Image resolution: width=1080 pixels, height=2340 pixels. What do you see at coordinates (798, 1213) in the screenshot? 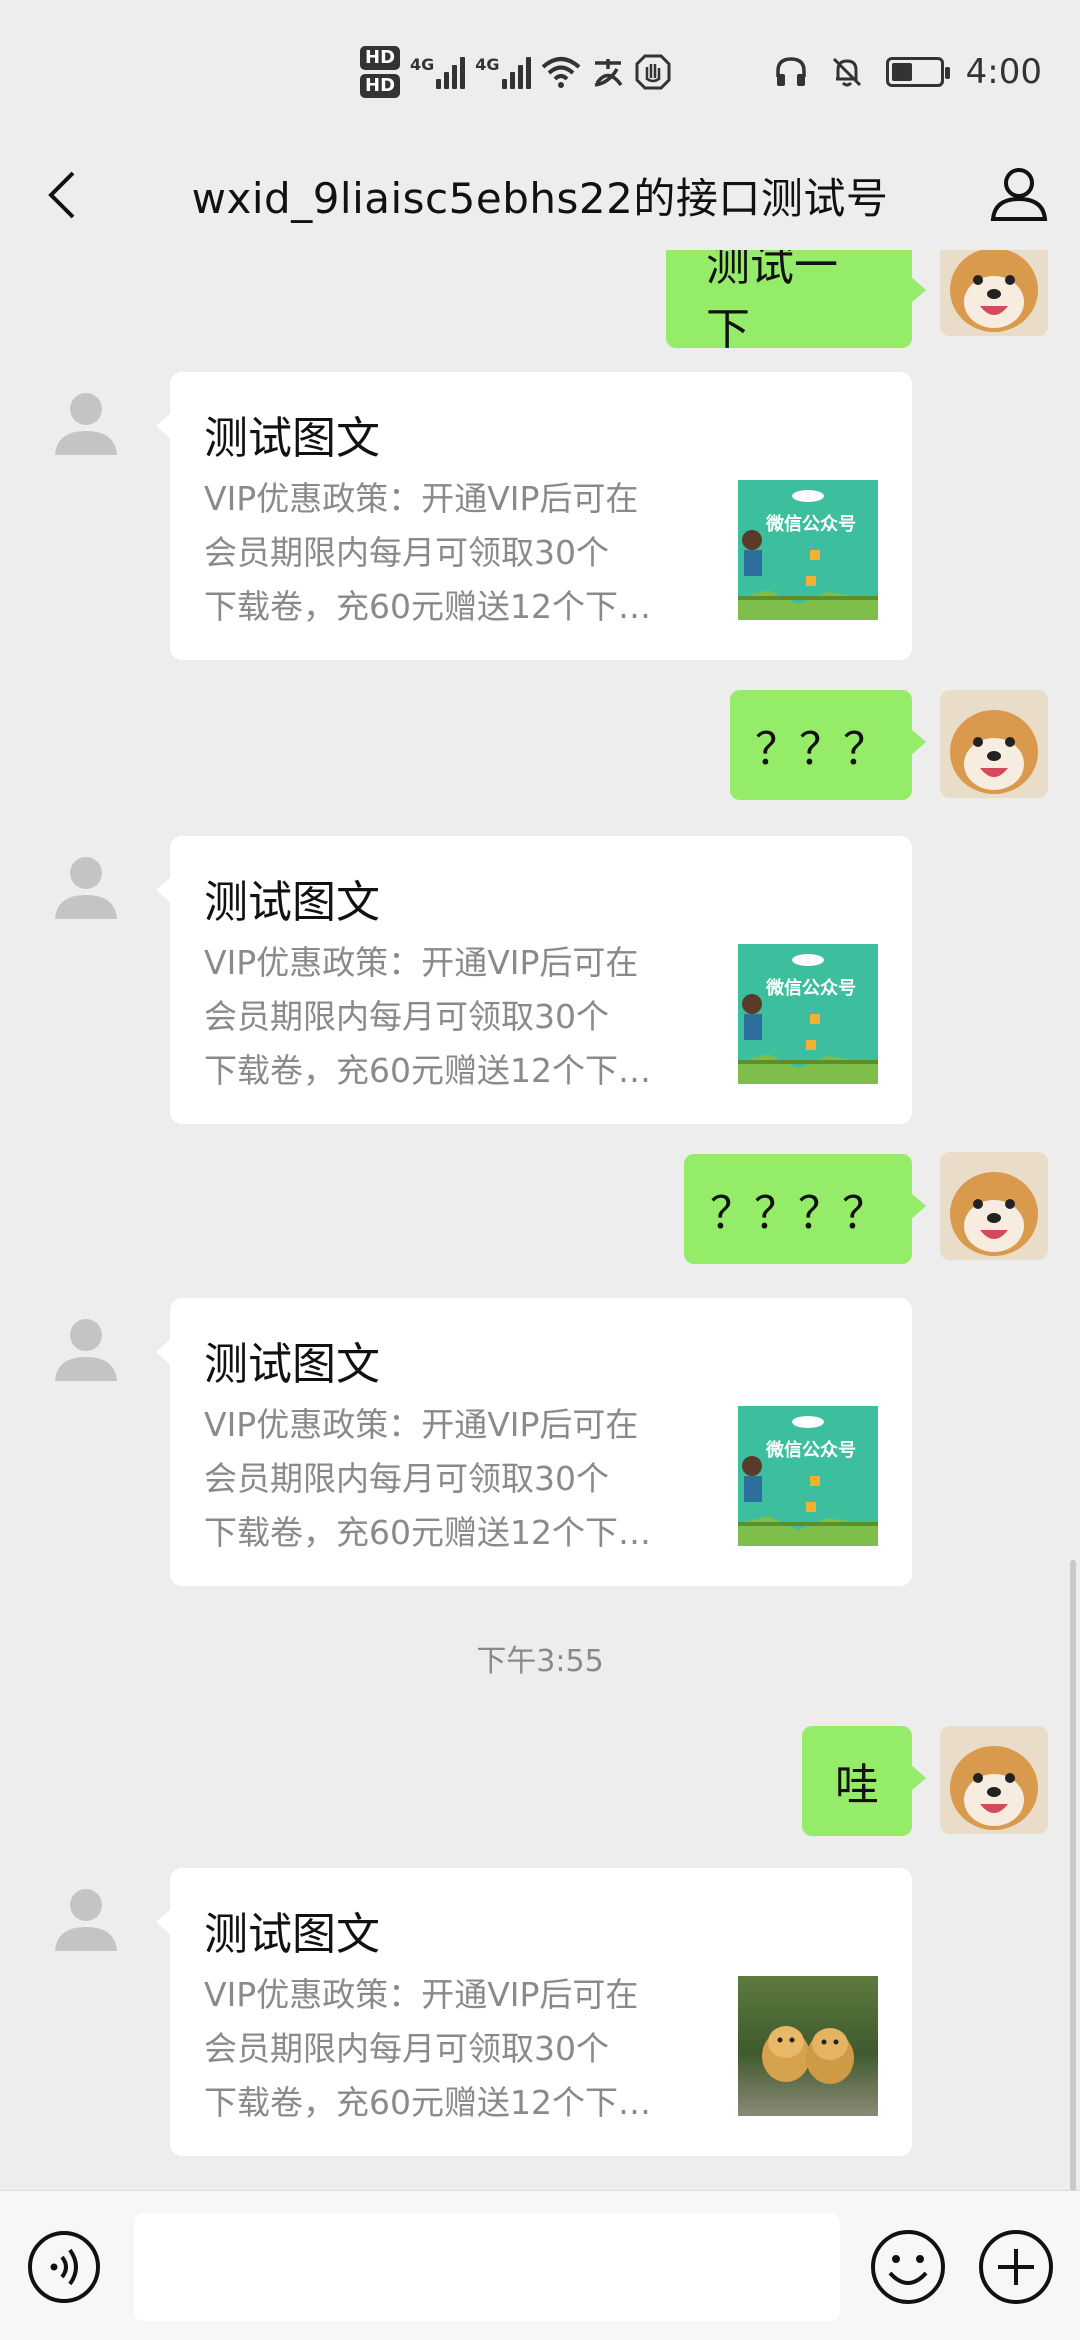
I see `message-text: ？？？？` at bounding box center [798, 1213].